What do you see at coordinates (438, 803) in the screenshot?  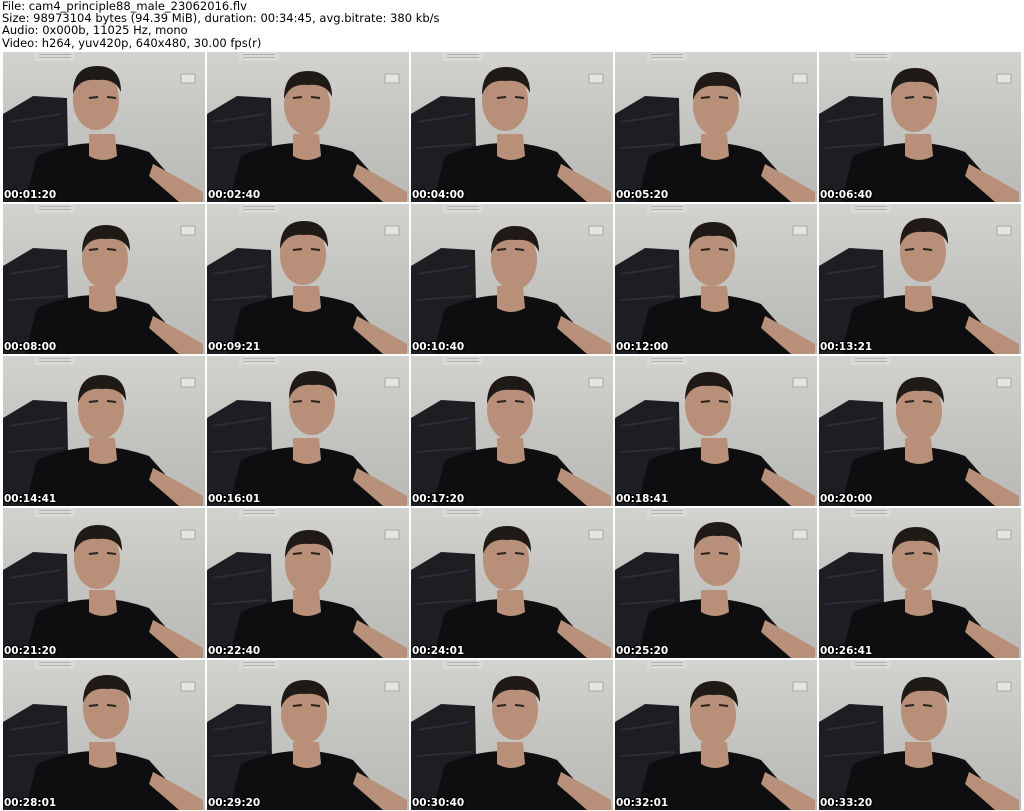 I see `thumbnail-timestamp: 00:30:40` at bounding box center [438, 803].